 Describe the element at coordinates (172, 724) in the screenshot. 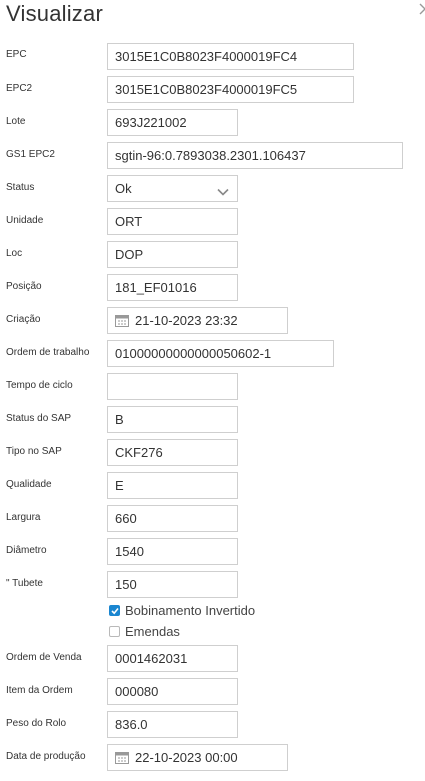

I see `peso-rolo-field: 836.0` at that location.